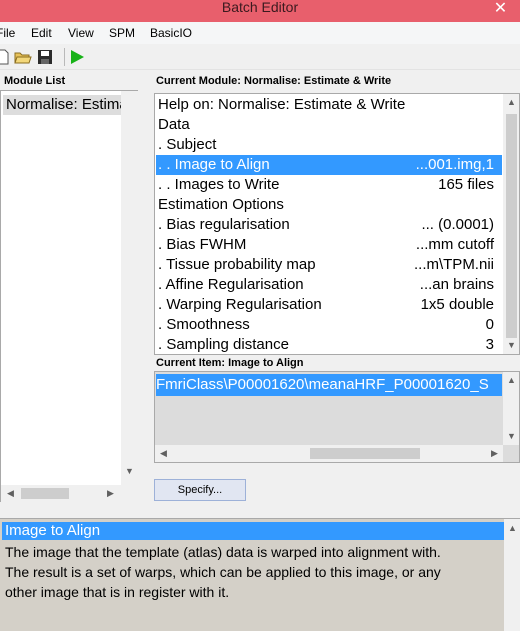 Image resolution: width=520 pixels, height=631 pixels. Describe the element at coordinates (329, 165) in the screenshot. I see `module-field-row-selected: . . Image to Align ...001.img,1` at that location.